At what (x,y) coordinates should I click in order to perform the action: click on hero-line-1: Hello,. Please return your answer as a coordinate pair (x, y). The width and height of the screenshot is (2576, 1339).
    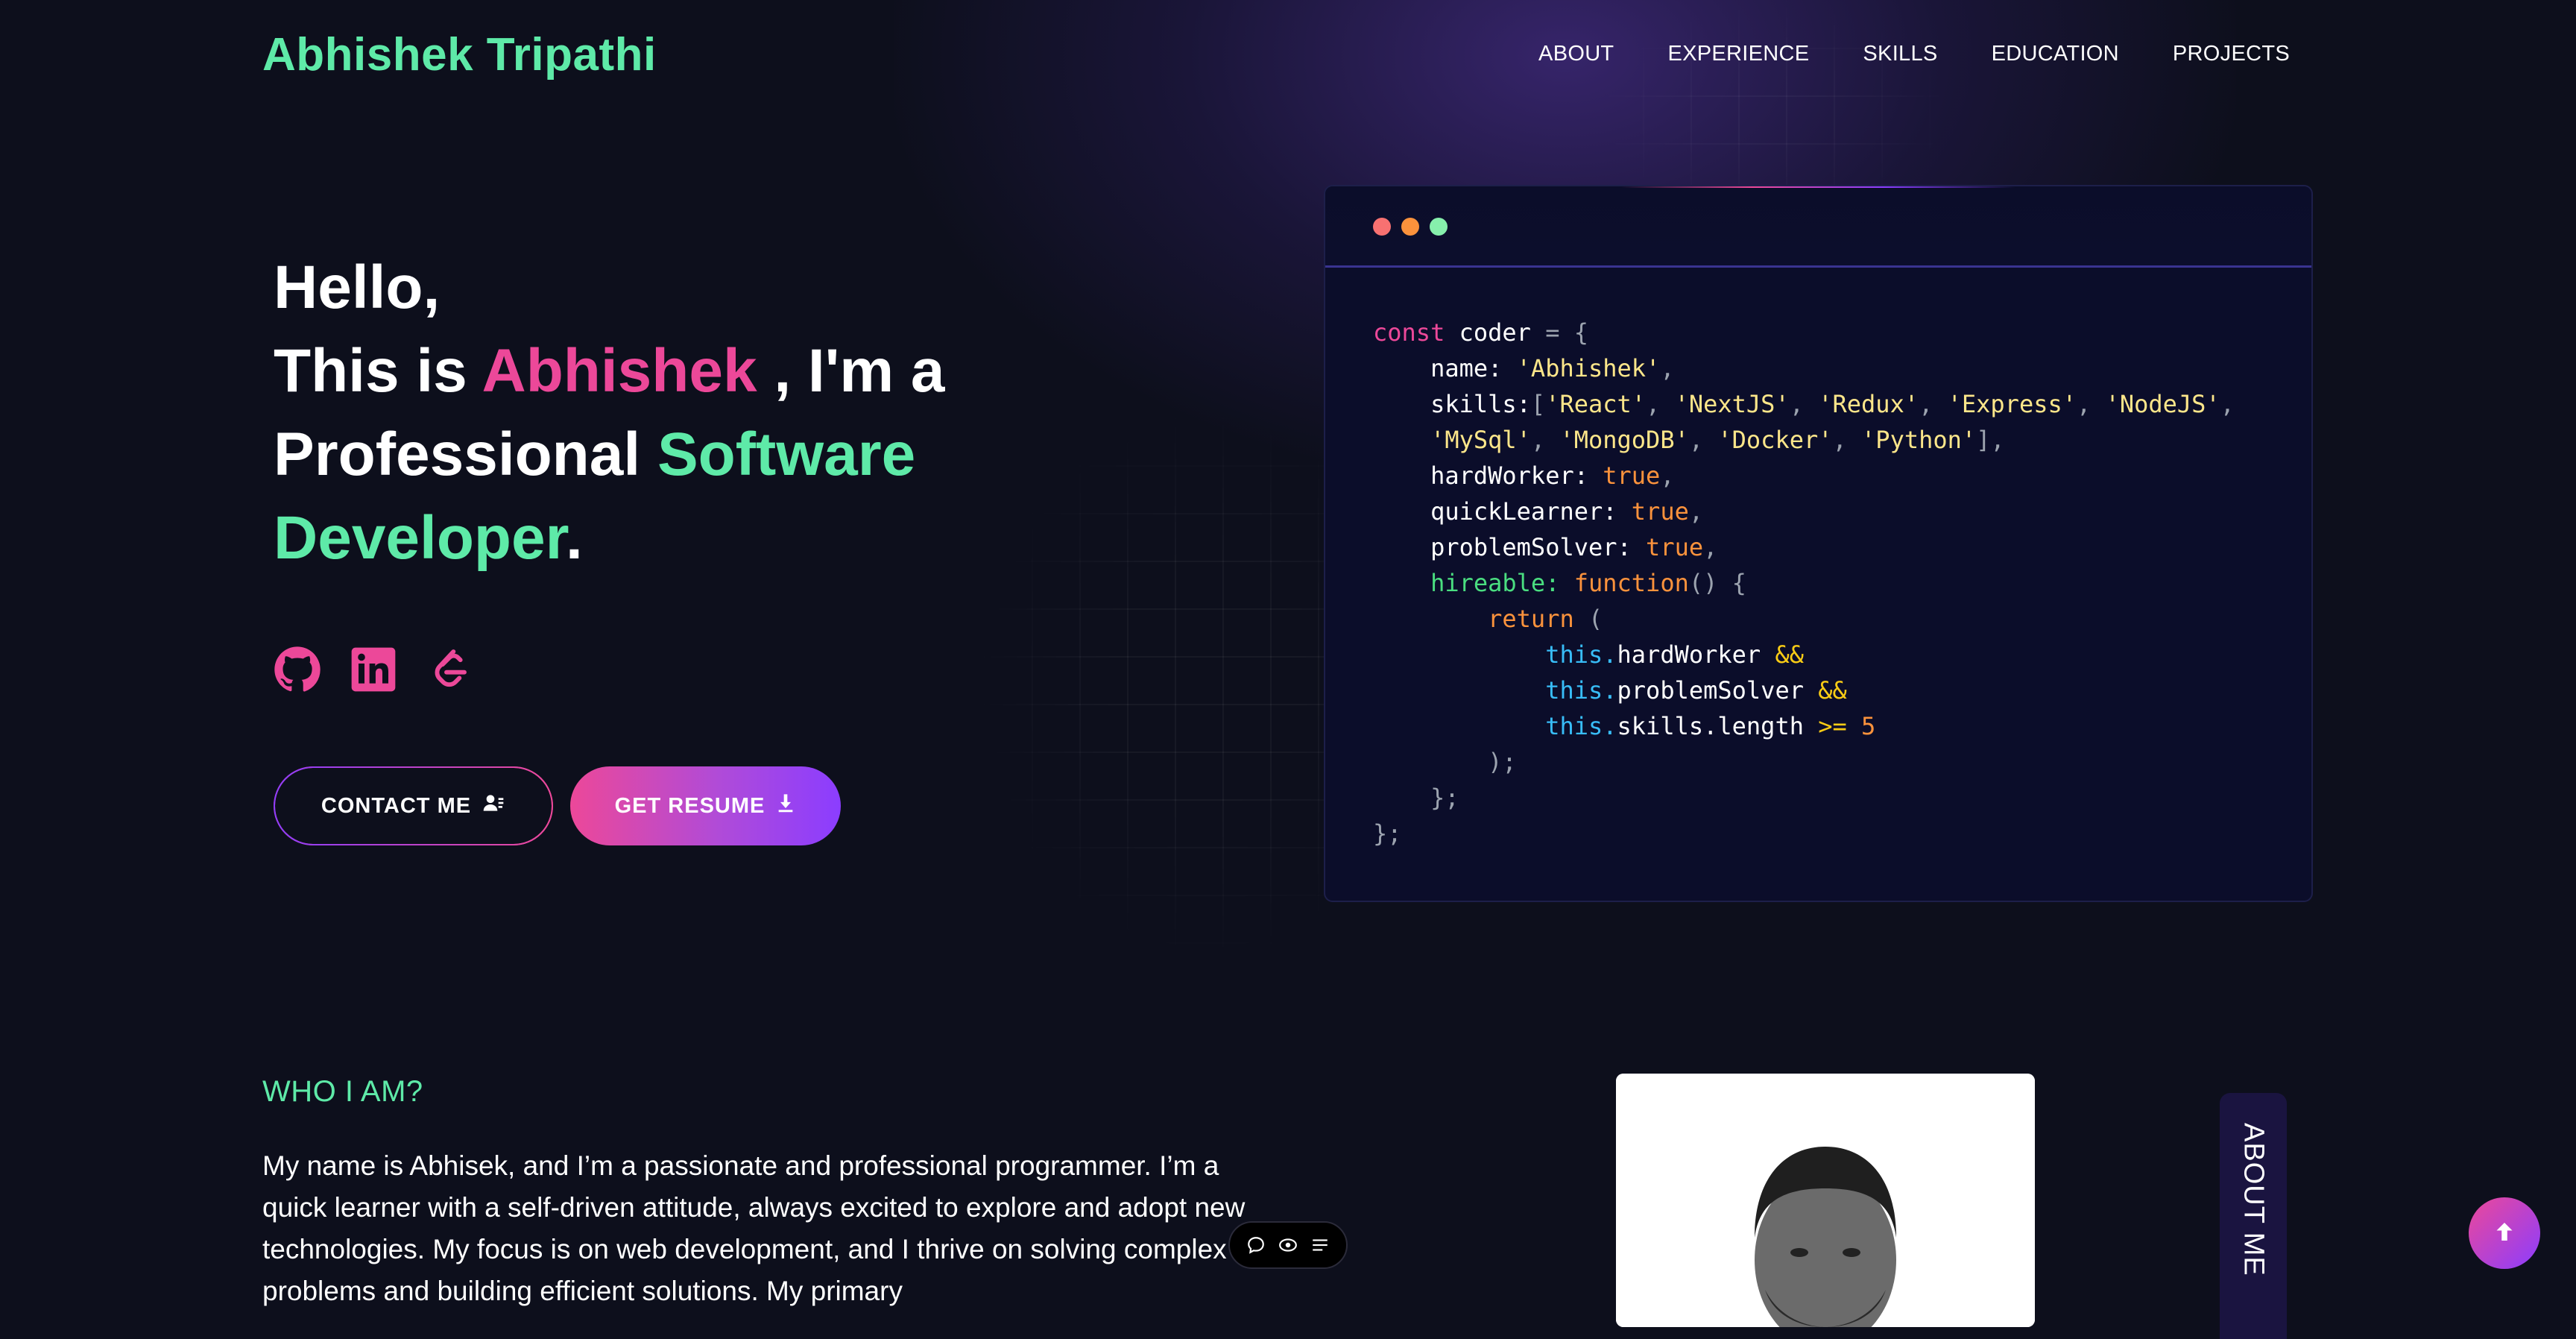
    Looking at the image, I should click on (357, 287).